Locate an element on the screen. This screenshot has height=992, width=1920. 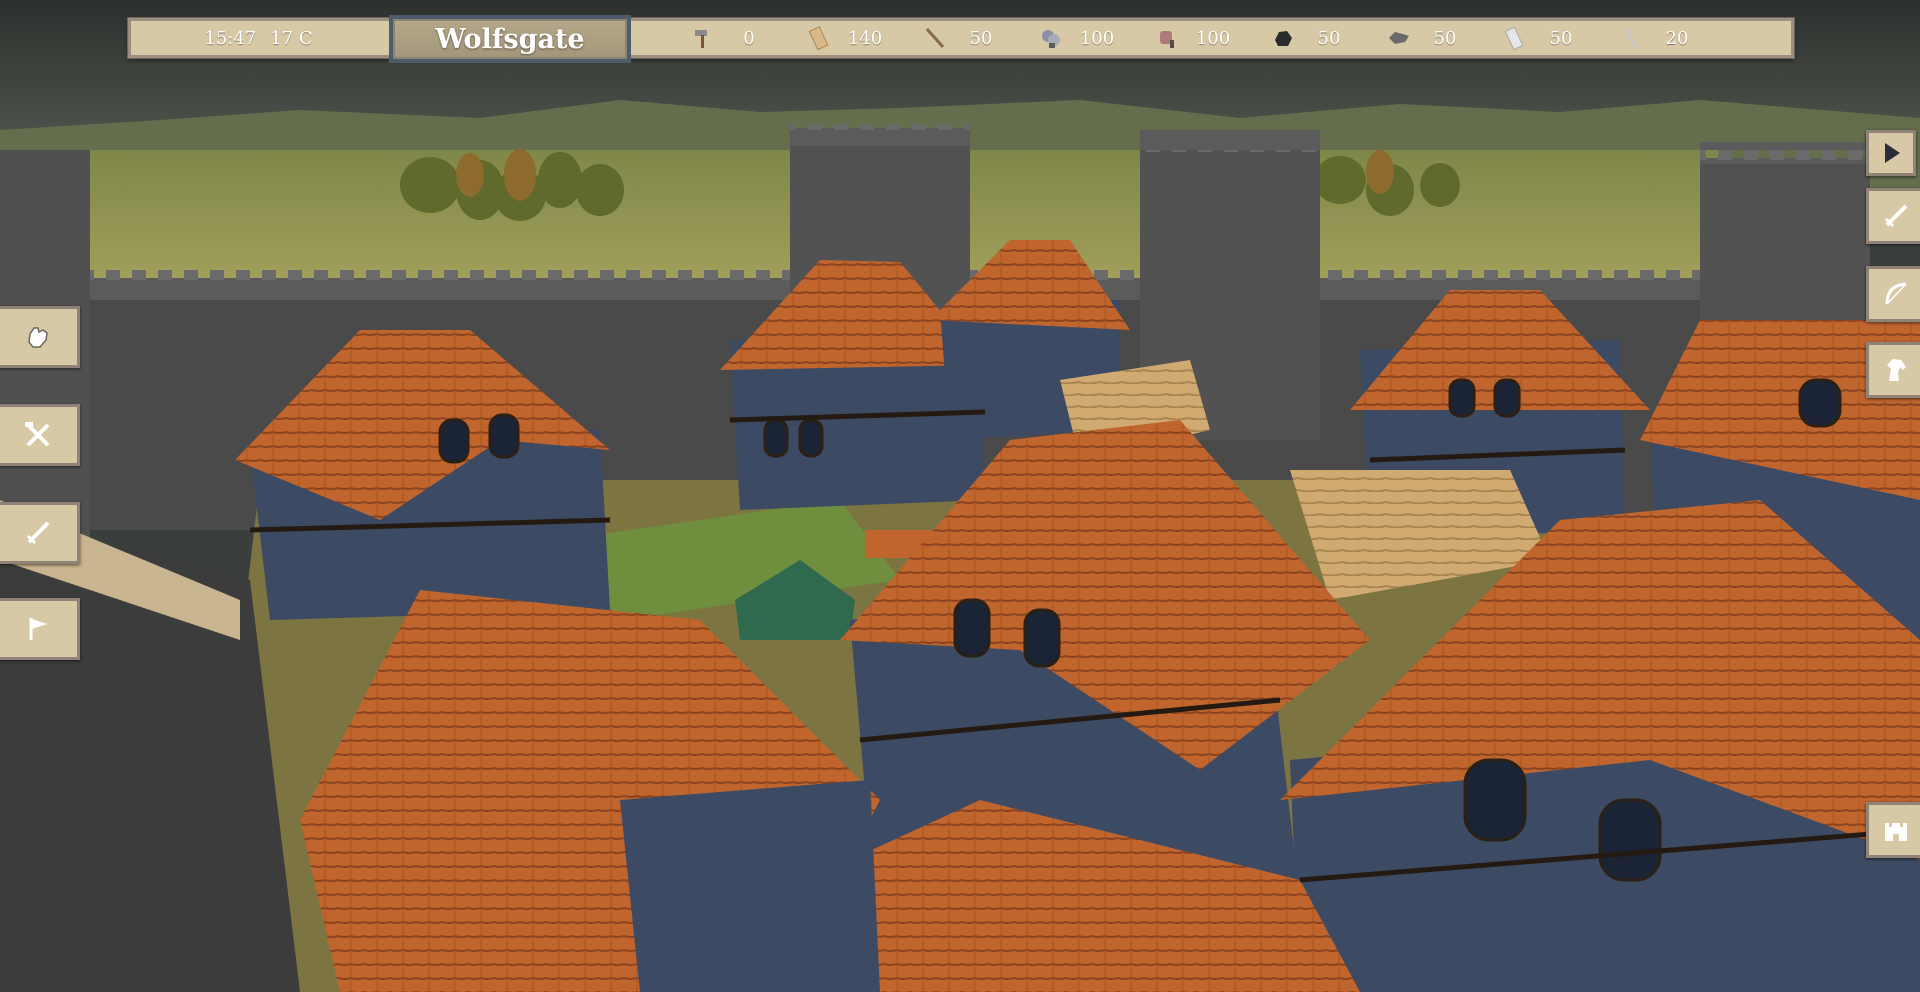
cavalry-unit-button is located at coordinates (1893, 370).